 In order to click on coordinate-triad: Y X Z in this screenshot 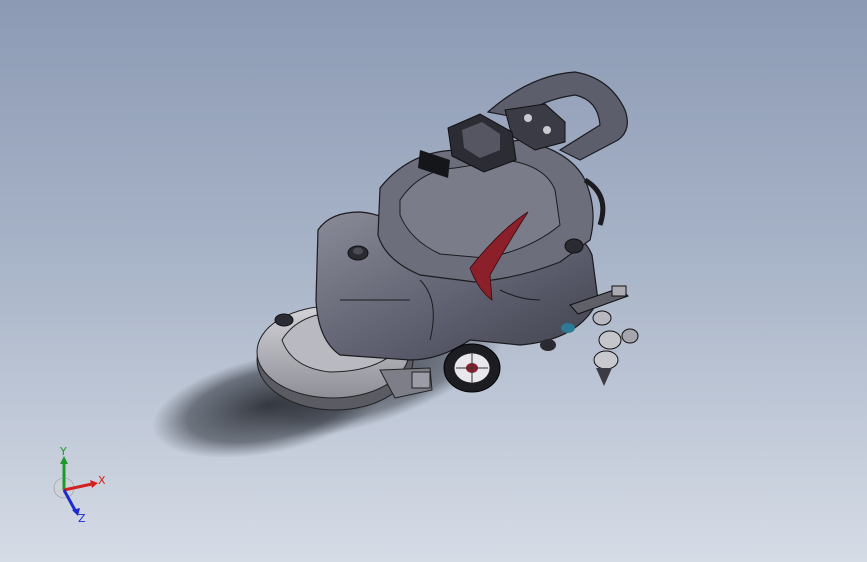, I will do `click(80, 491)`.